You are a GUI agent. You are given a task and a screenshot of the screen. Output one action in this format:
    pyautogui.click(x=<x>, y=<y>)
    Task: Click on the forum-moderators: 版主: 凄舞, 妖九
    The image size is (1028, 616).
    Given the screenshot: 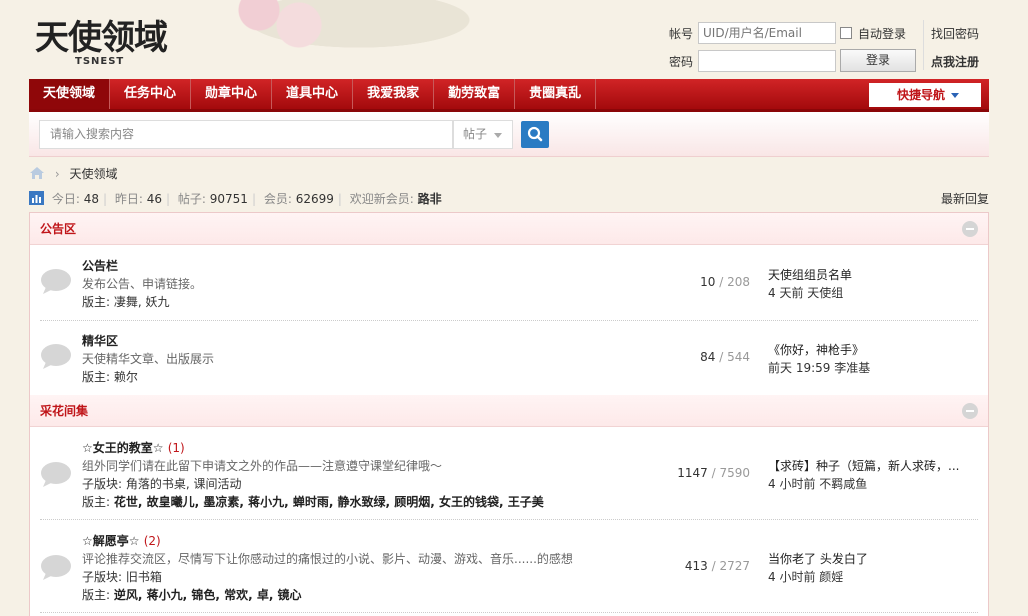 What is the action you would take?
    pyautogui.click(x=126, y=302)
    